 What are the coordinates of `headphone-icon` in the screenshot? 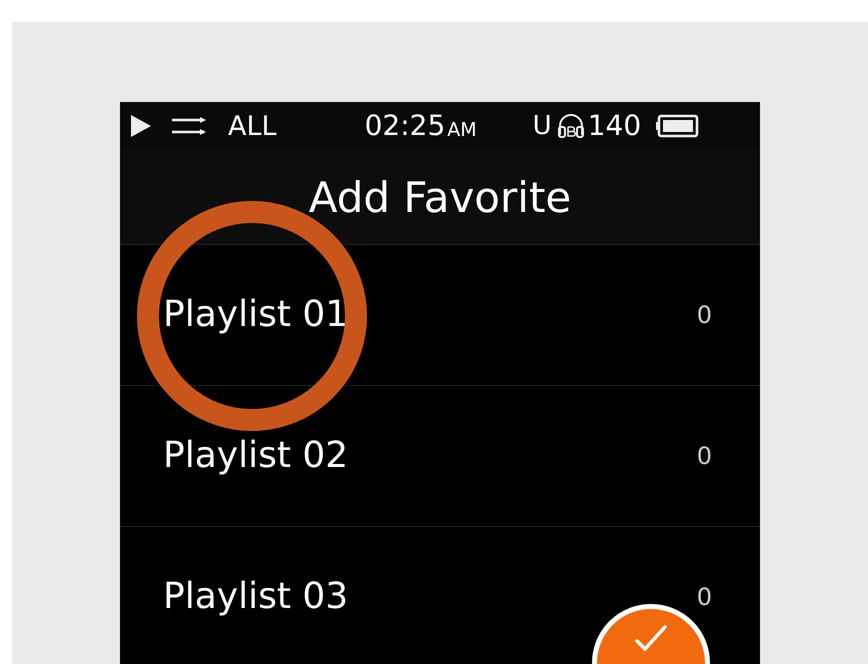 It's located at (571, 126).